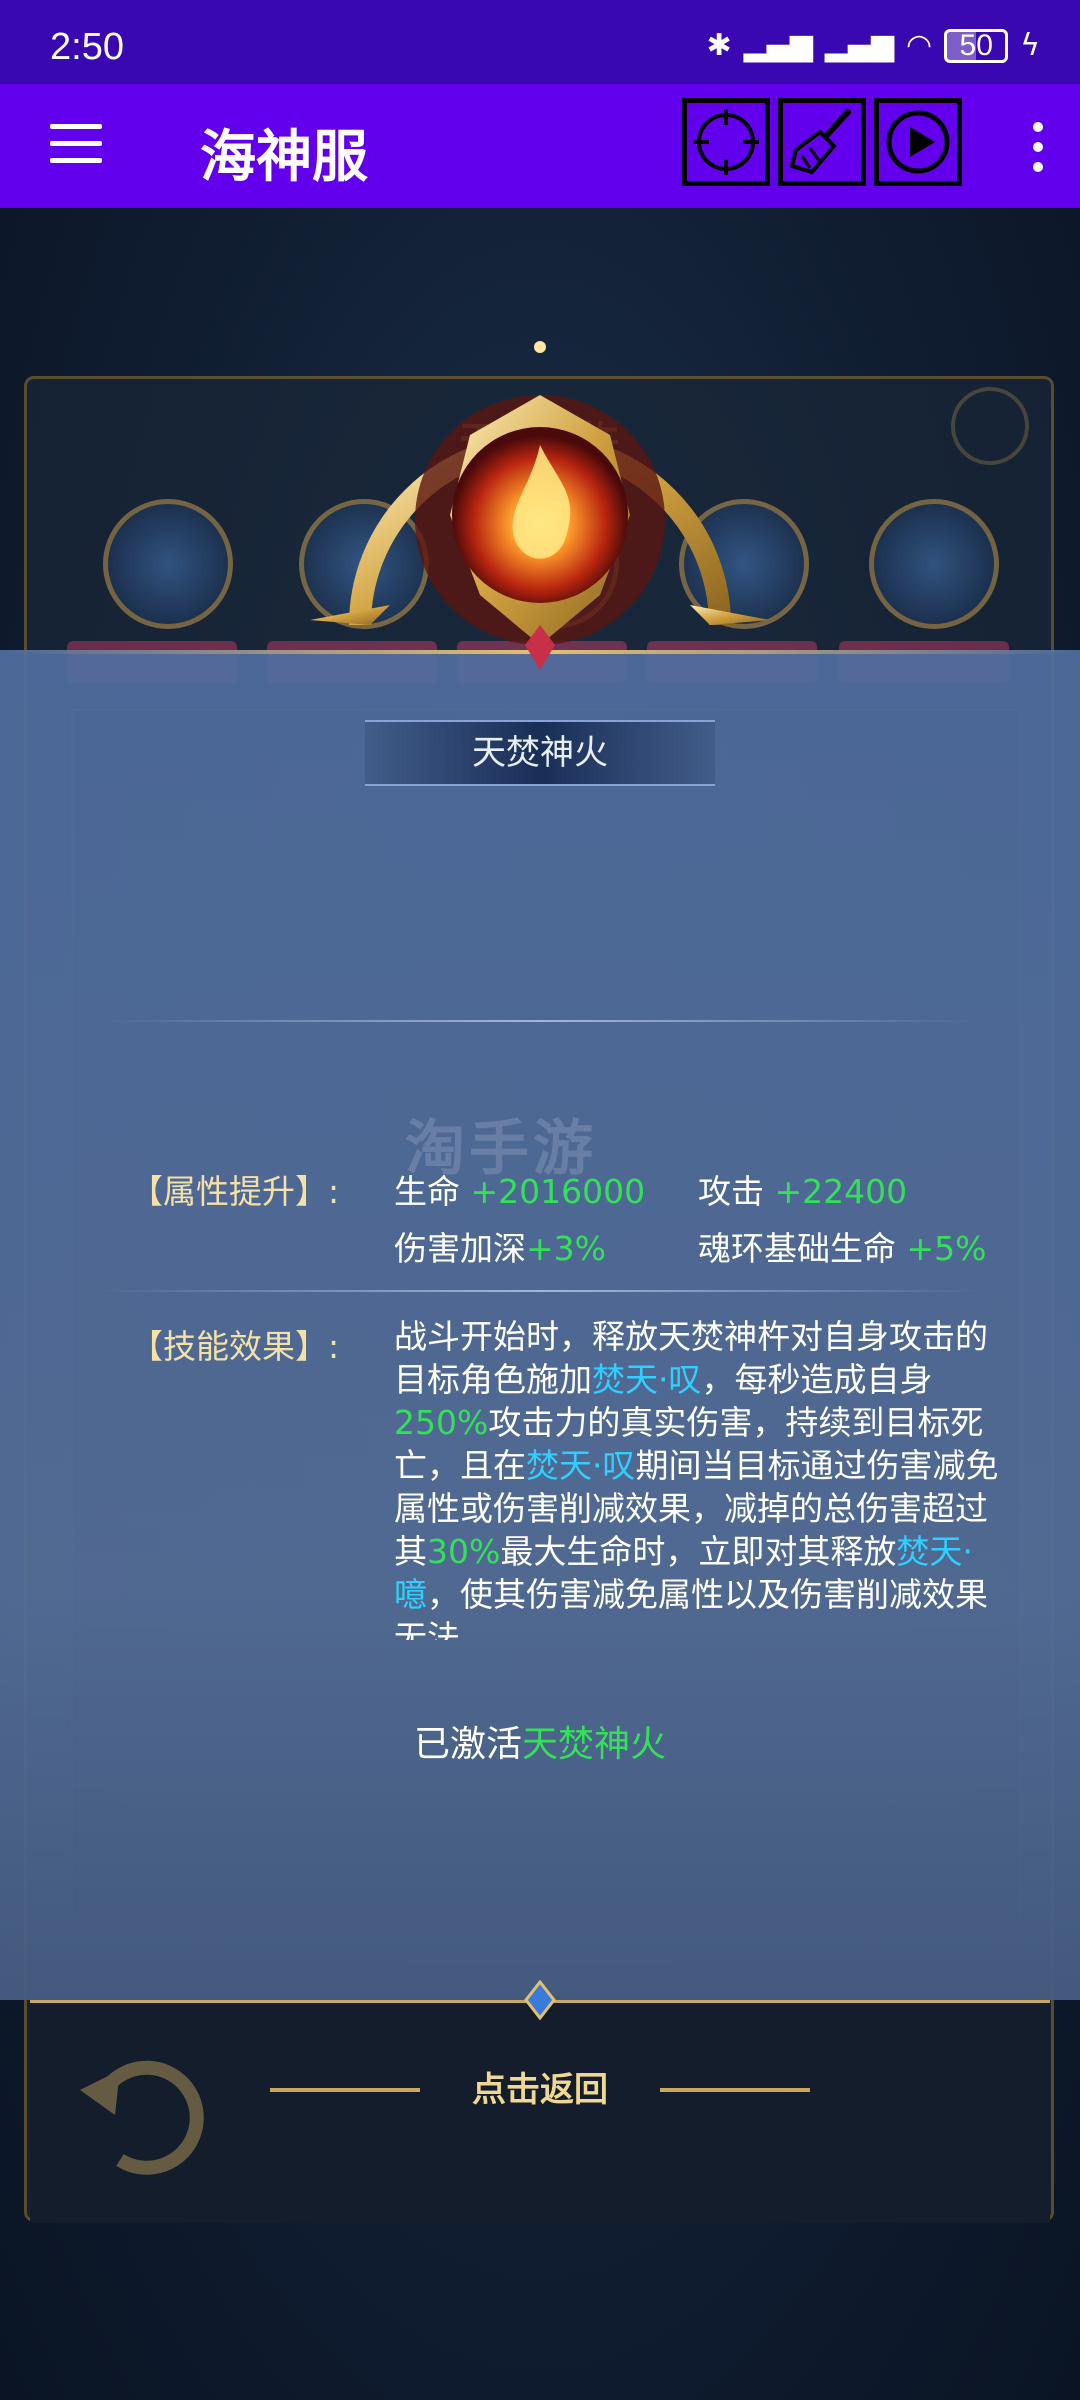  I want to click on diamond-gem-icon, so click(540, 2000).